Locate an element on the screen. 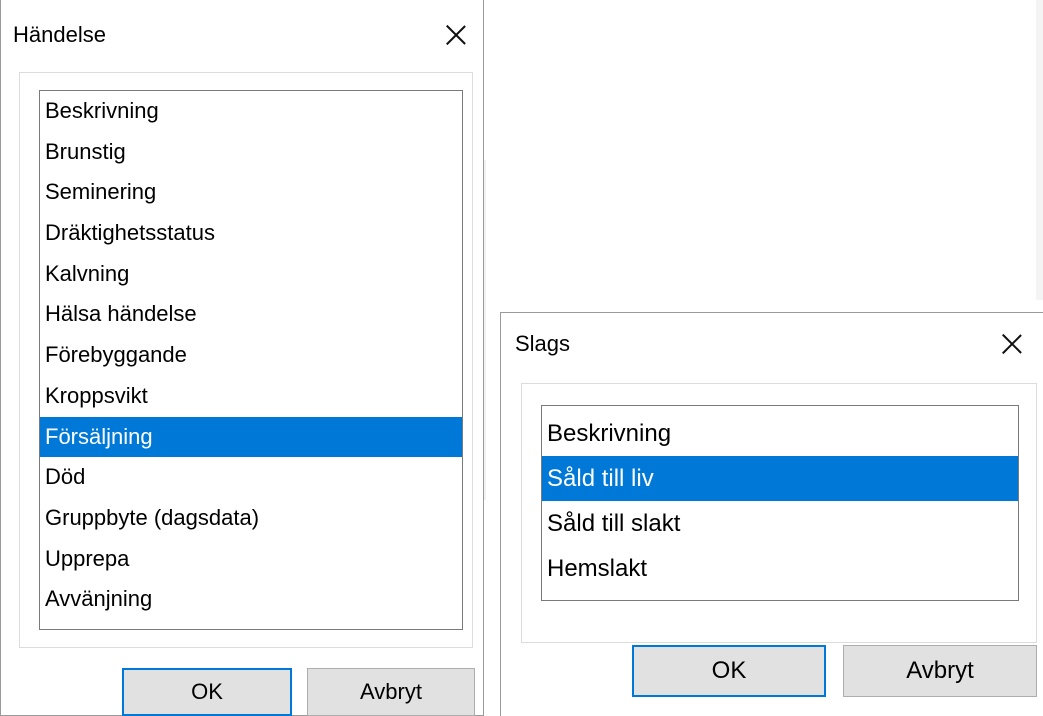 The width and height of the screenshot is (1043, 716). list-item: Dräktighetsstatus is located at coordinates (251, 233).